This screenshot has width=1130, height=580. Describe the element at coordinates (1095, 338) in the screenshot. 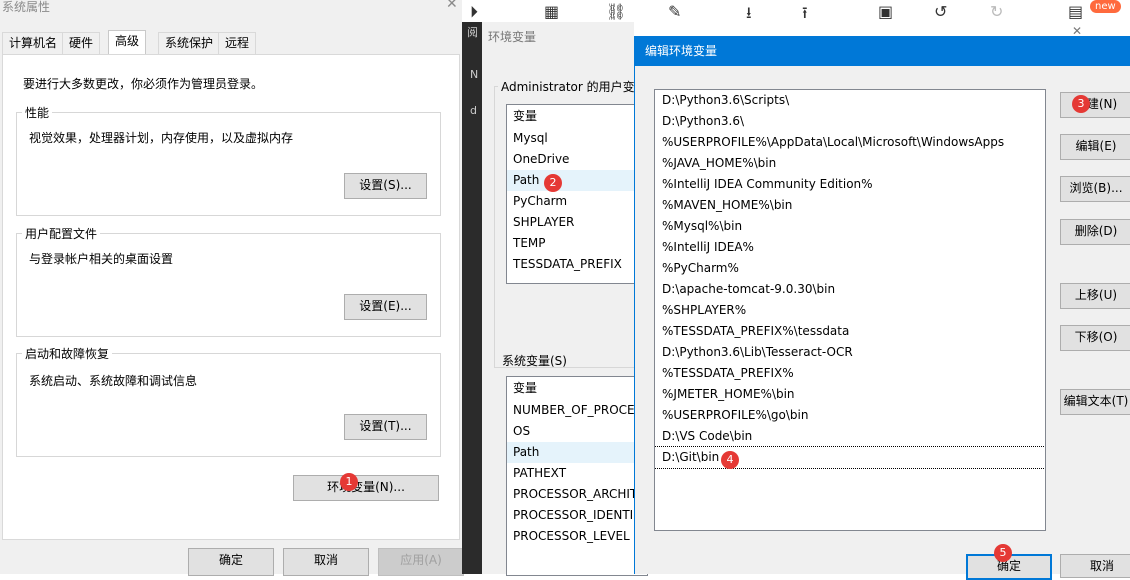

I see `move-down-button: 下移(O)` at that location.